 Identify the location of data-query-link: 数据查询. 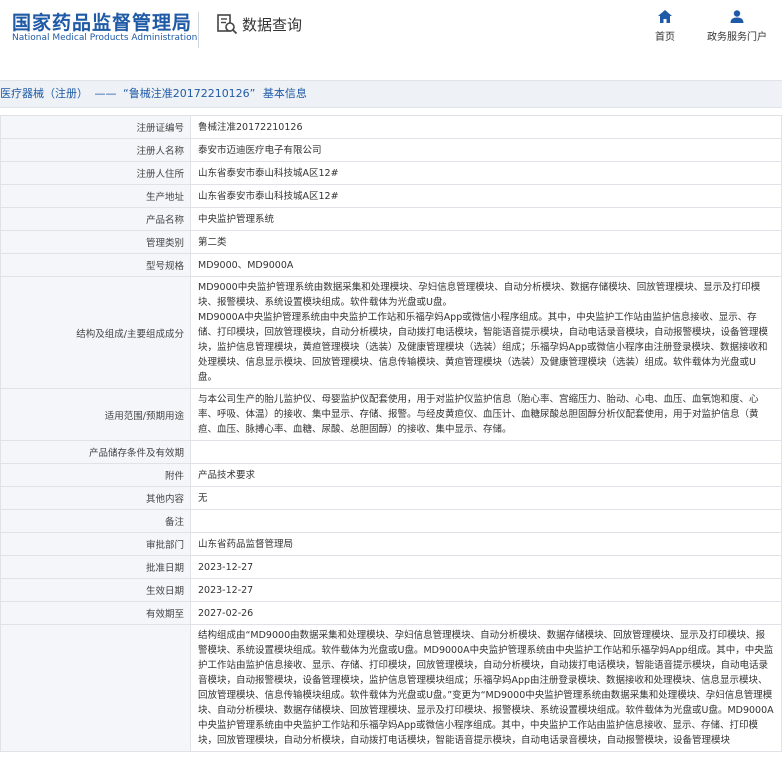
(259, 24).